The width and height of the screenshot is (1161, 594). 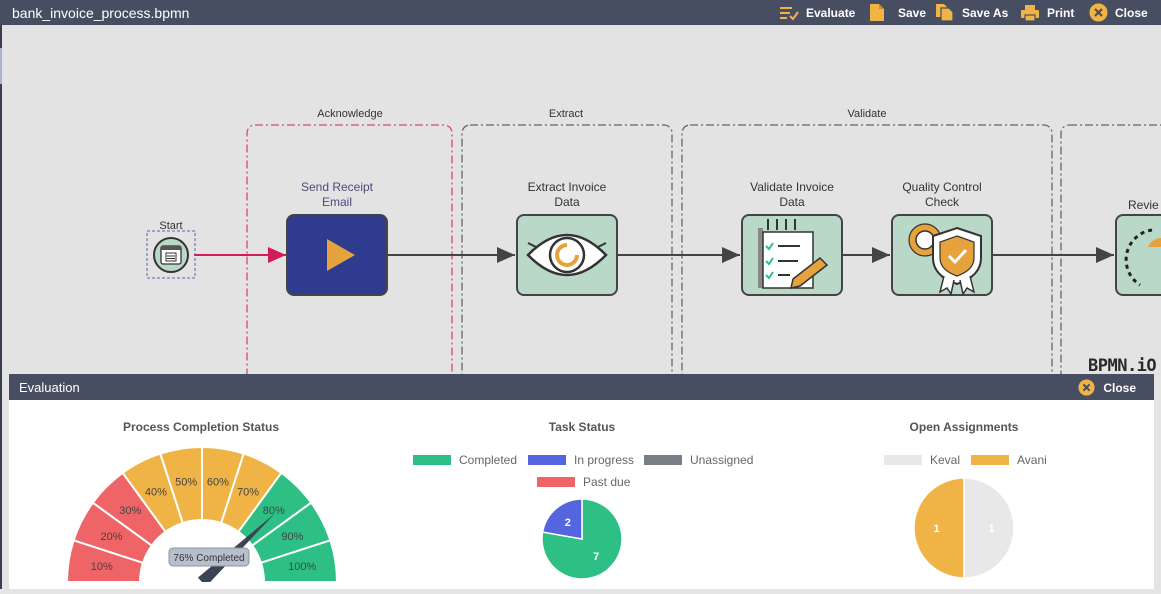 I want to click on evaluation-title: Evaluation, so click(x=49, y=387).